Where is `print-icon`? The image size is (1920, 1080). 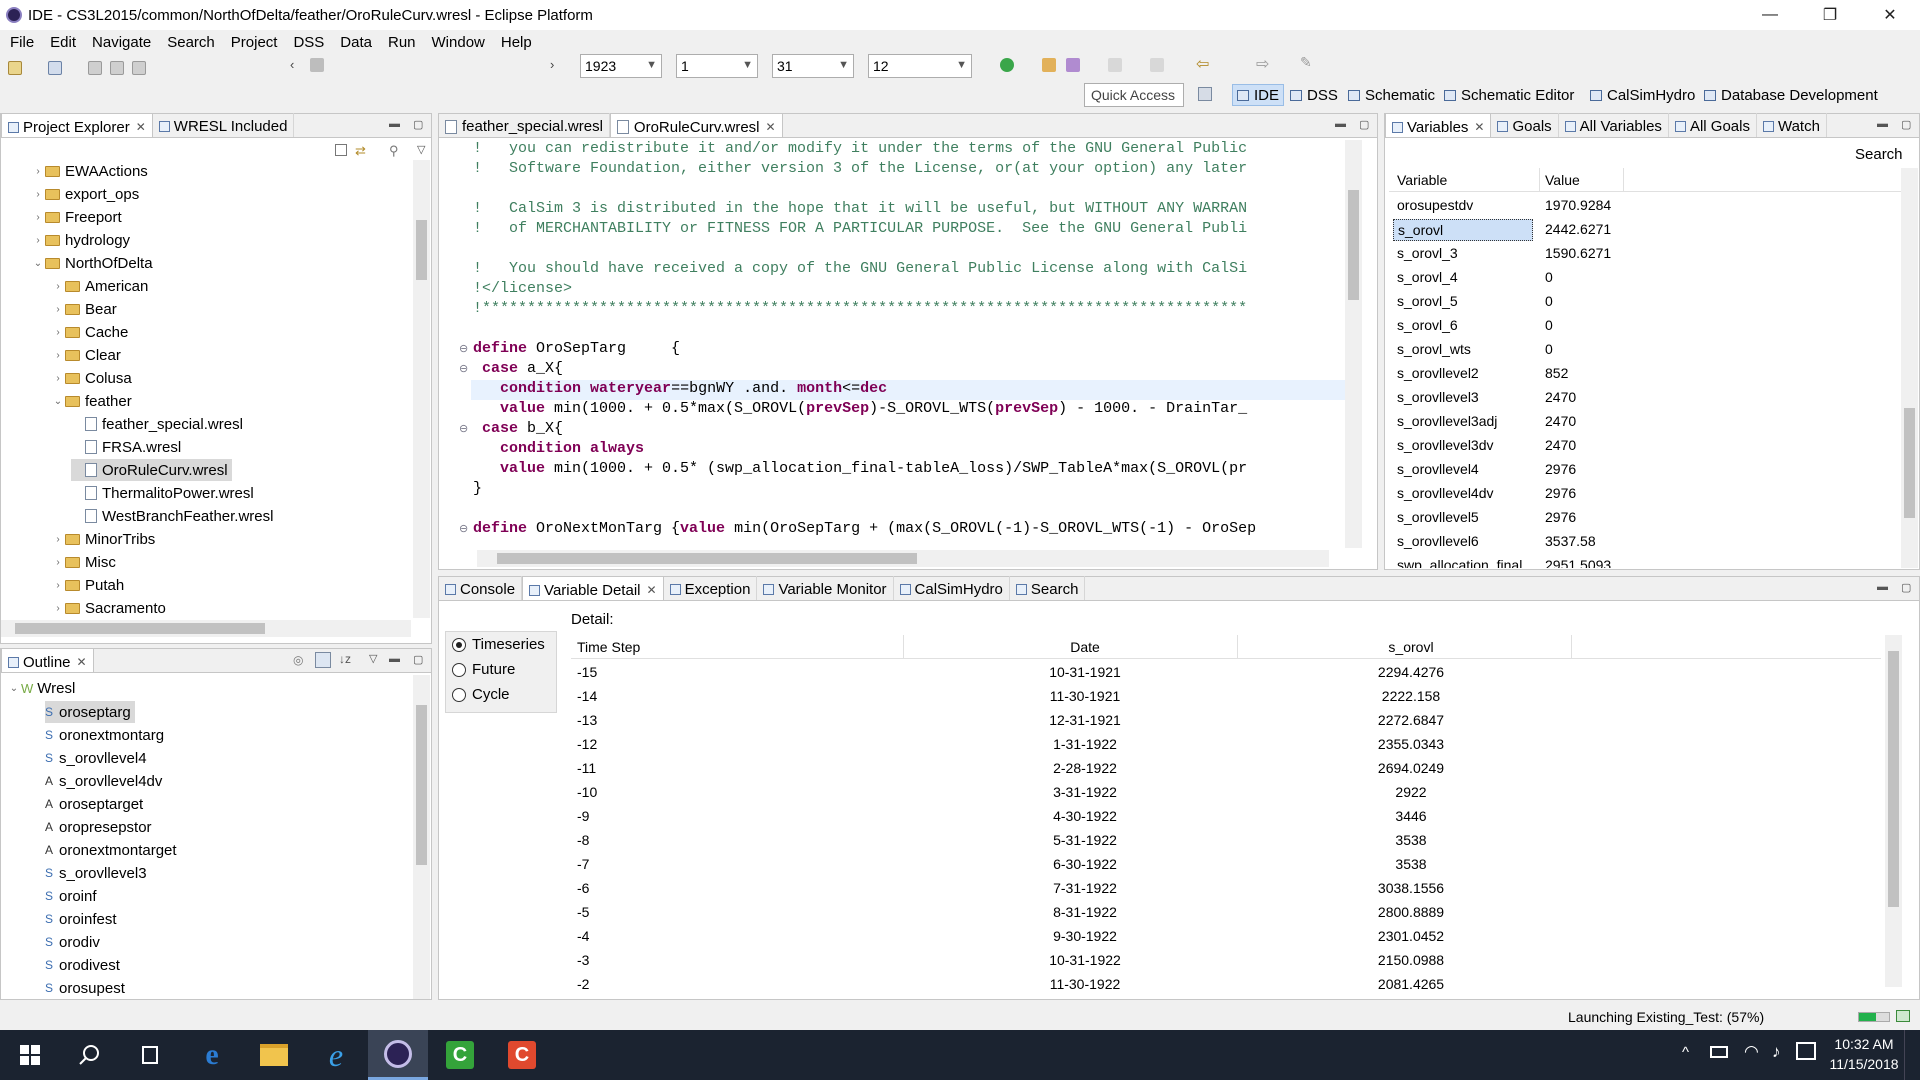
print-icon is located at coordinates (139, 68).